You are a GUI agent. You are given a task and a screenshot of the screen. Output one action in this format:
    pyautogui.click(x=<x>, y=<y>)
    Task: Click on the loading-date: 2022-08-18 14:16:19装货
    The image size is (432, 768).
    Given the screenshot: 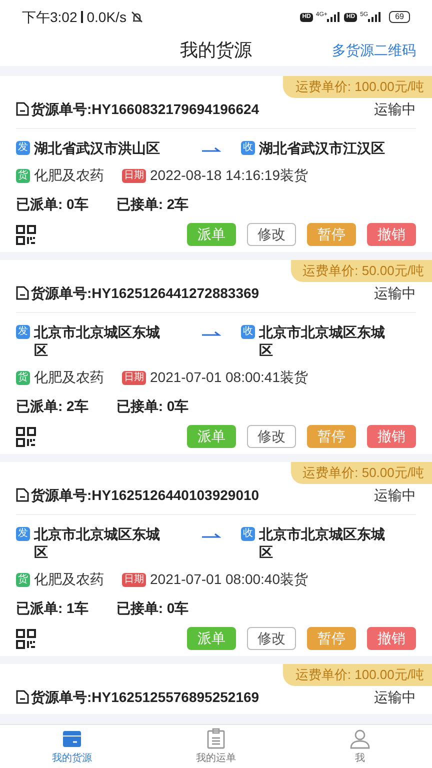 What is the action you would take?
    pyautogui.click(x=229, y=175)
    